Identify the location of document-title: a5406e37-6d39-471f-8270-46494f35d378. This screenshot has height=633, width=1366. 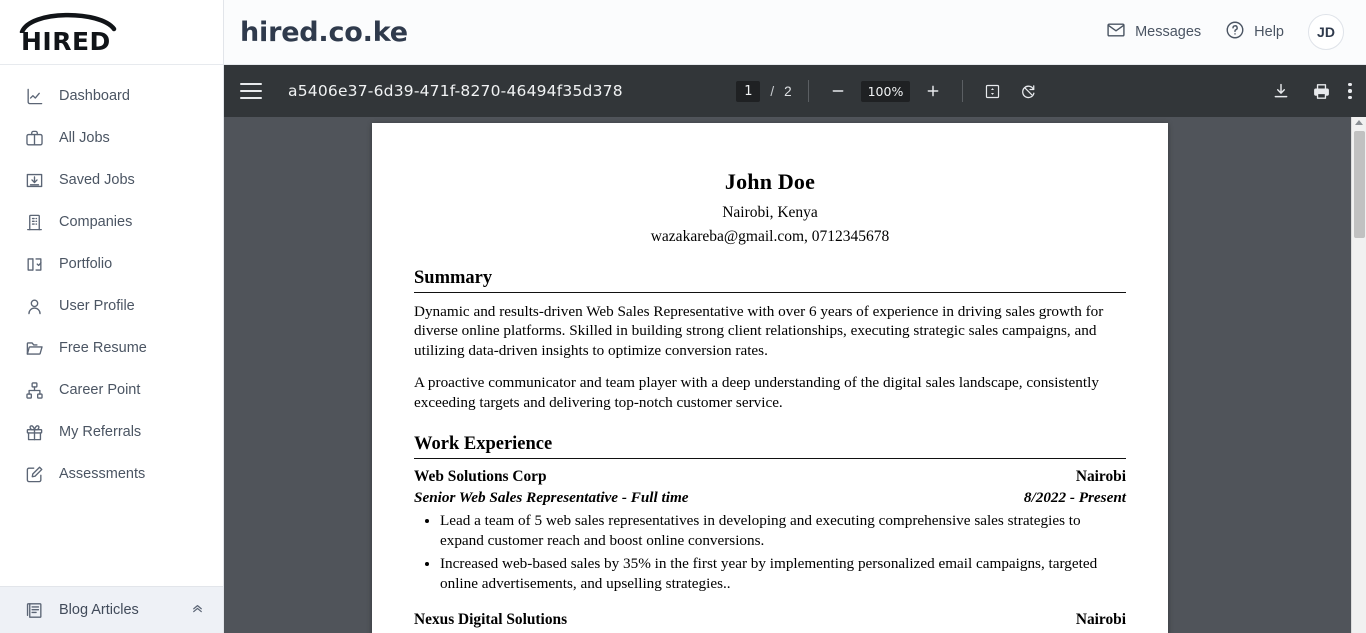
(455, 91).